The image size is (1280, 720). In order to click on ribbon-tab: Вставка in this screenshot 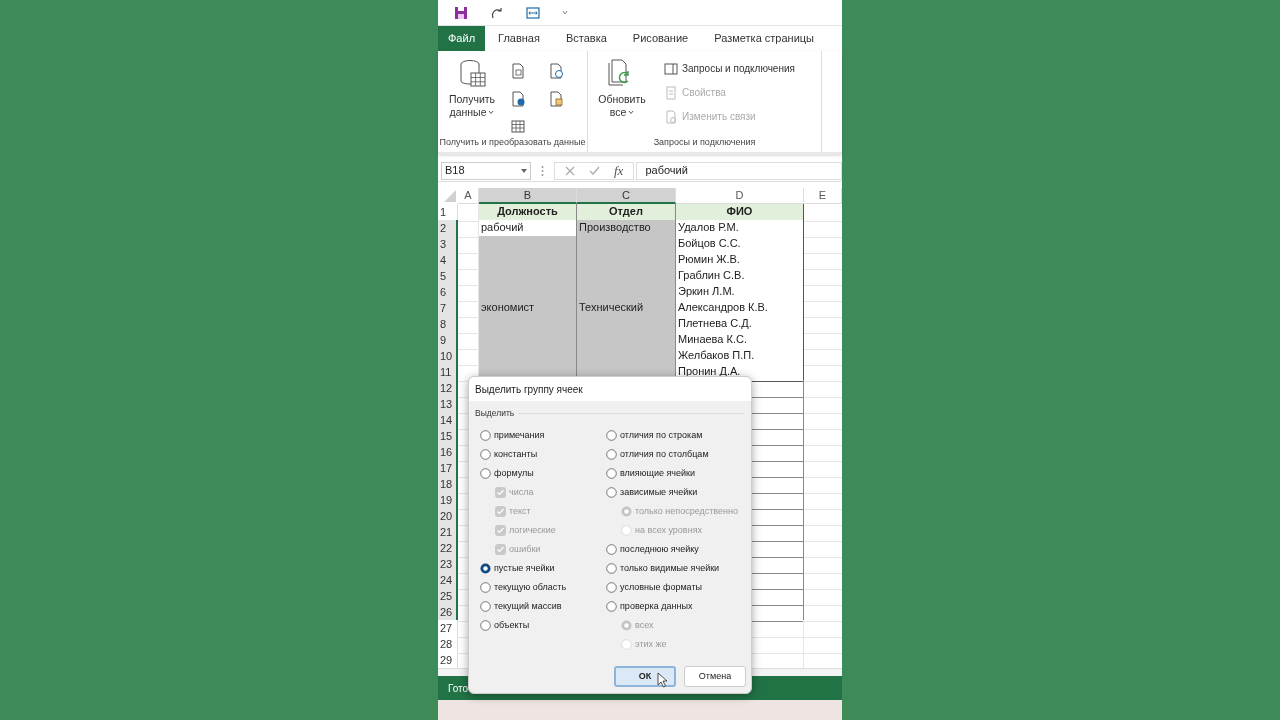, I will do `click(586, 38)`.